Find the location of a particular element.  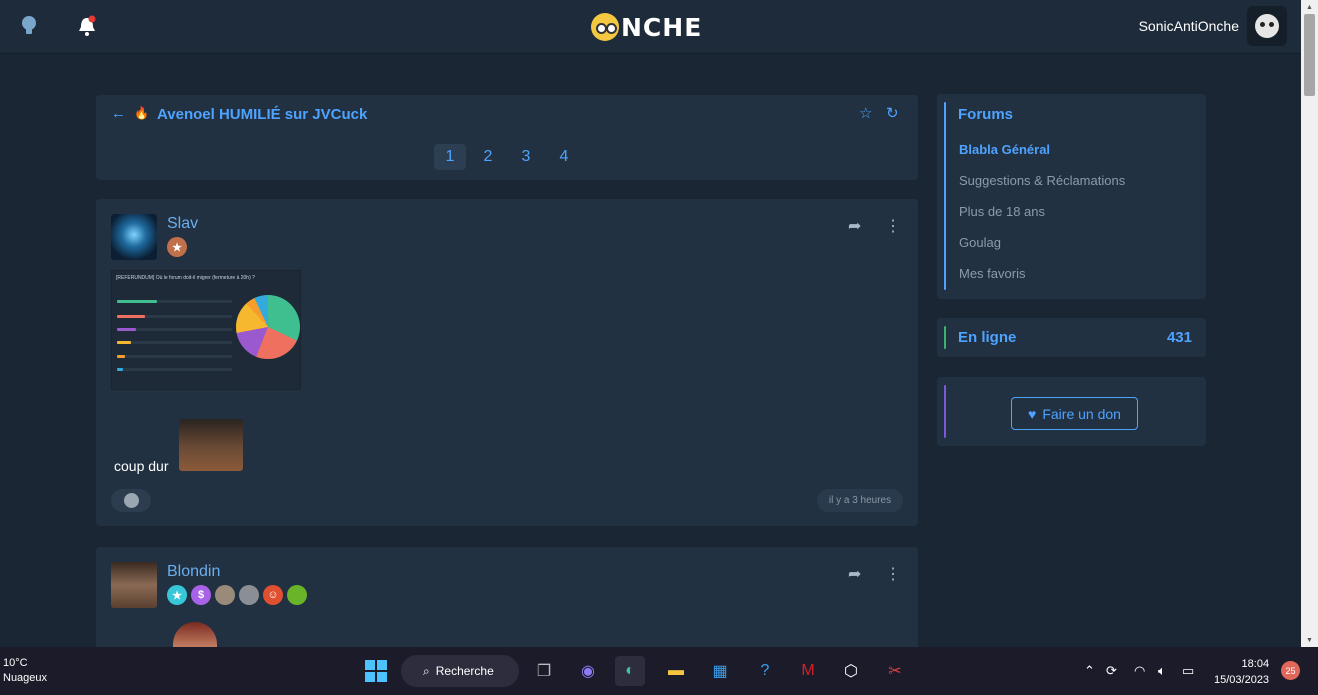

show-hidden-icons-chevron-icon: ⌃ is located at coordinates (1089, 671).